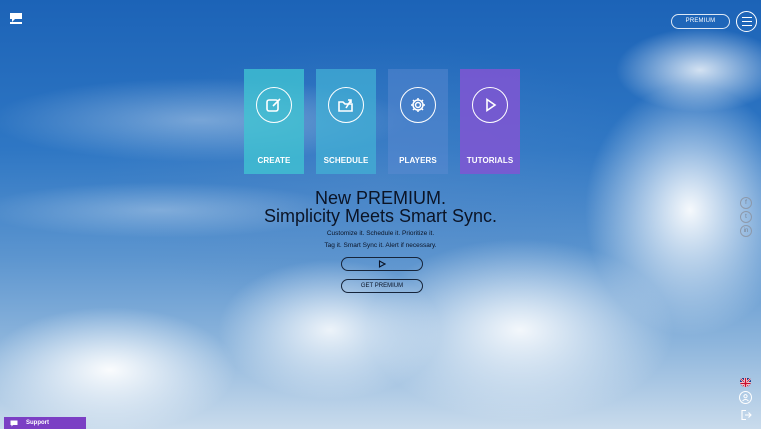  I want to click on menu-icon, so click(746, 21).